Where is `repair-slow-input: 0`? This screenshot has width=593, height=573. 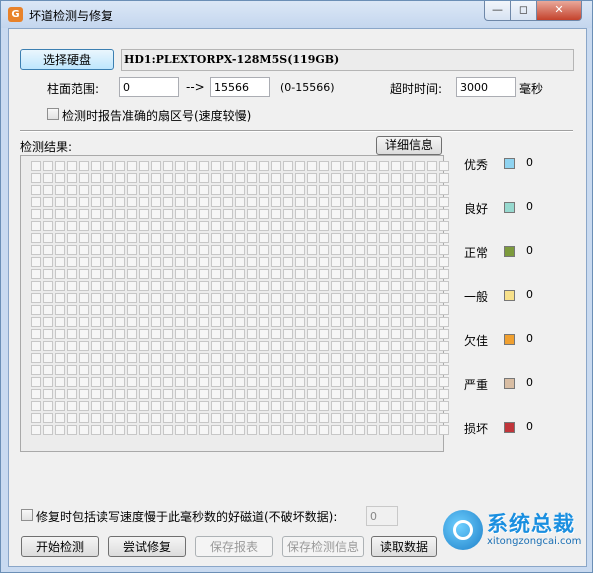 repair-slow-input: 0 is located at coordinates (382, 516).